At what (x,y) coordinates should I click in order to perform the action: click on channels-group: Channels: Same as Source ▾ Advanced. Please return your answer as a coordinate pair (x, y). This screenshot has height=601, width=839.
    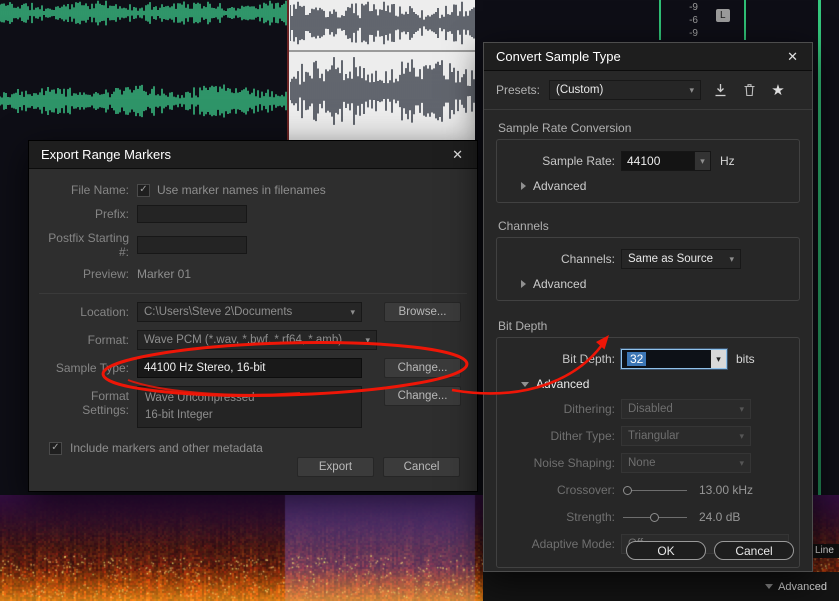
    Looking at the image, I should click on (648, 269).